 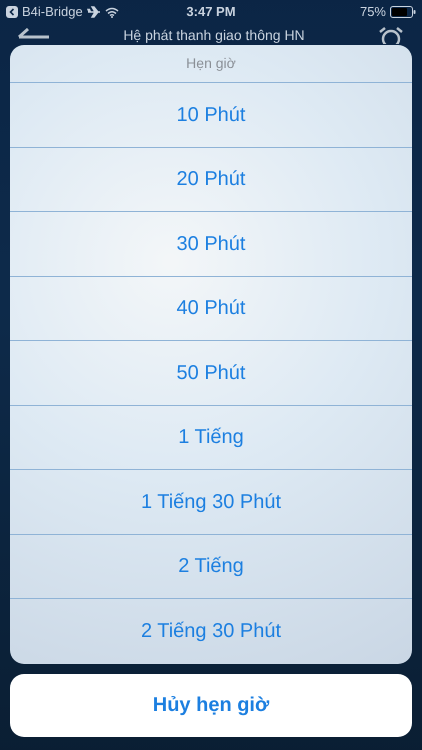 I want to click on battery-icon, so click(x=403, y=12).